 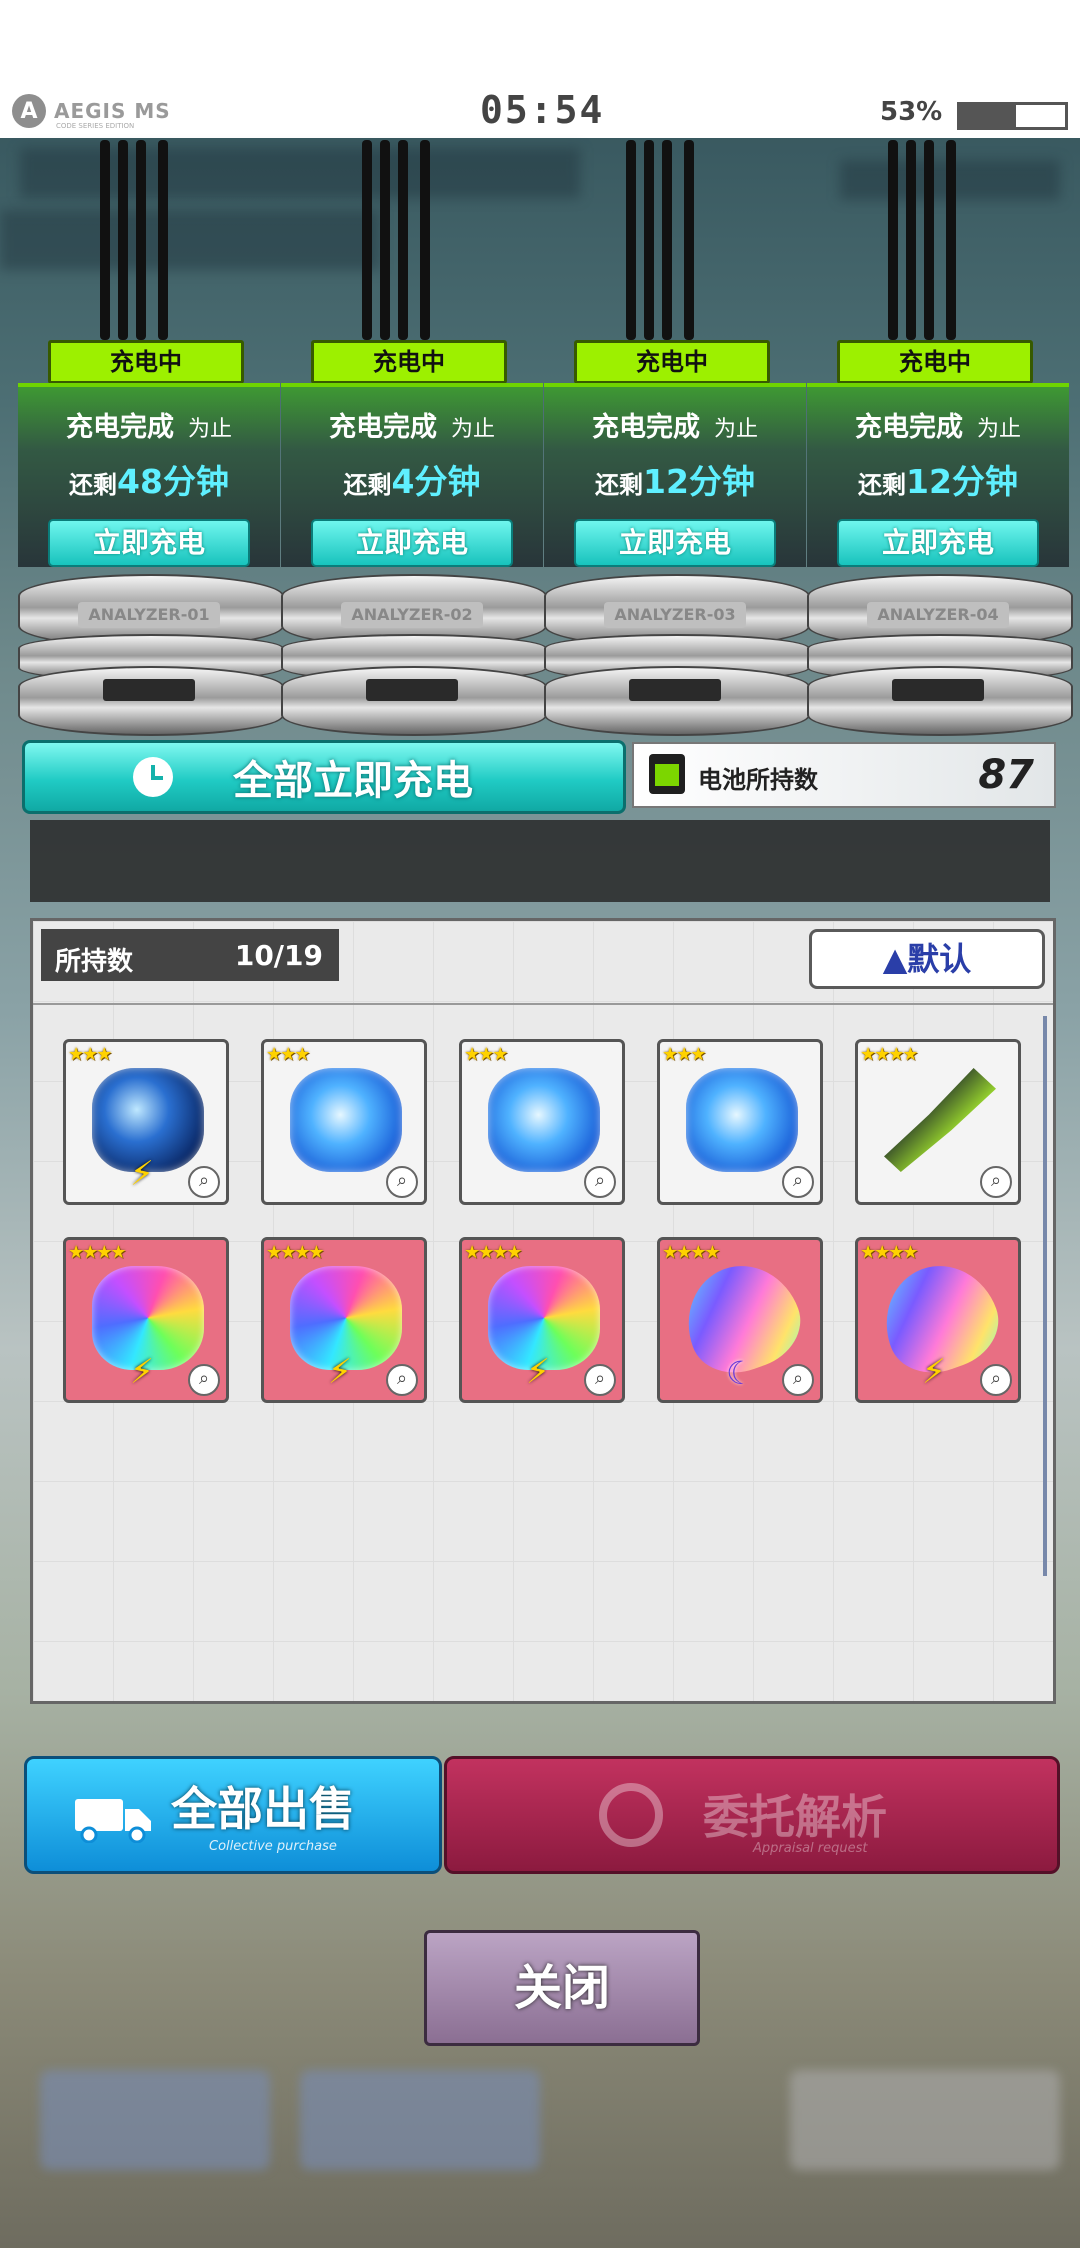 I want to click on clock-icon, so click(x=153, y=777).